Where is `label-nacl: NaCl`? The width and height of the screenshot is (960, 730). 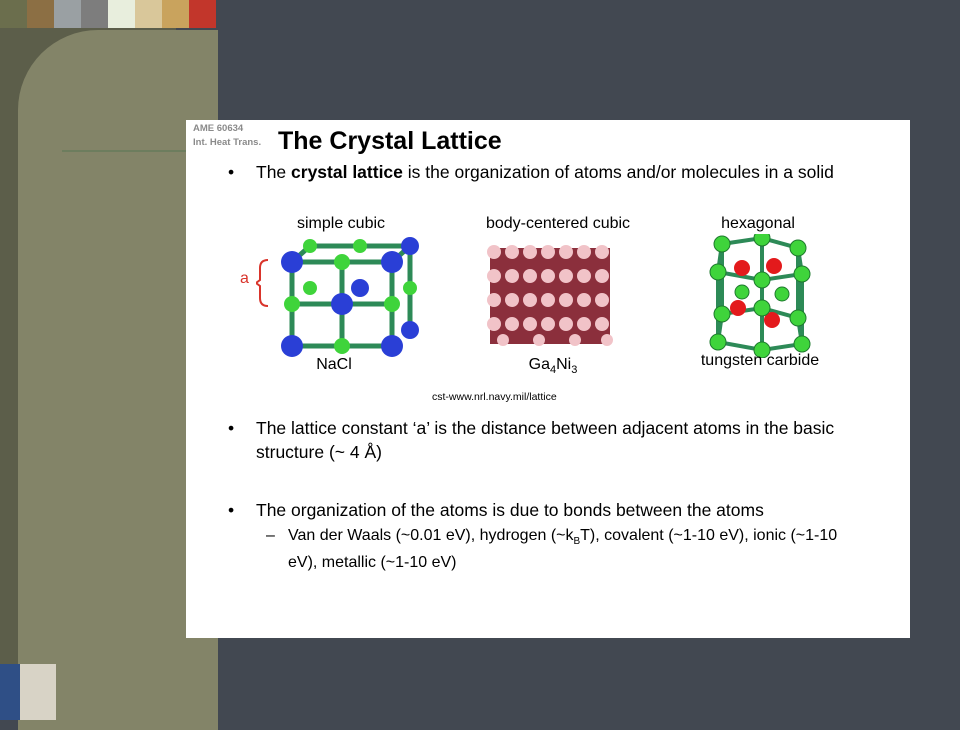 label-nacl: NaCl is located at coordinates (334, 364).